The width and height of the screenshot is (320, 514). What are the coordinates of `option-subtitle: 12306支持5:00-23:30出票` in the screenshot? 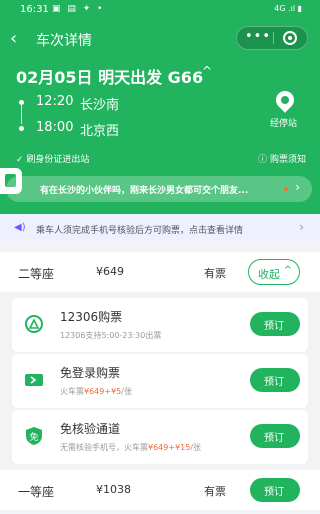 It's located at (111, 335).